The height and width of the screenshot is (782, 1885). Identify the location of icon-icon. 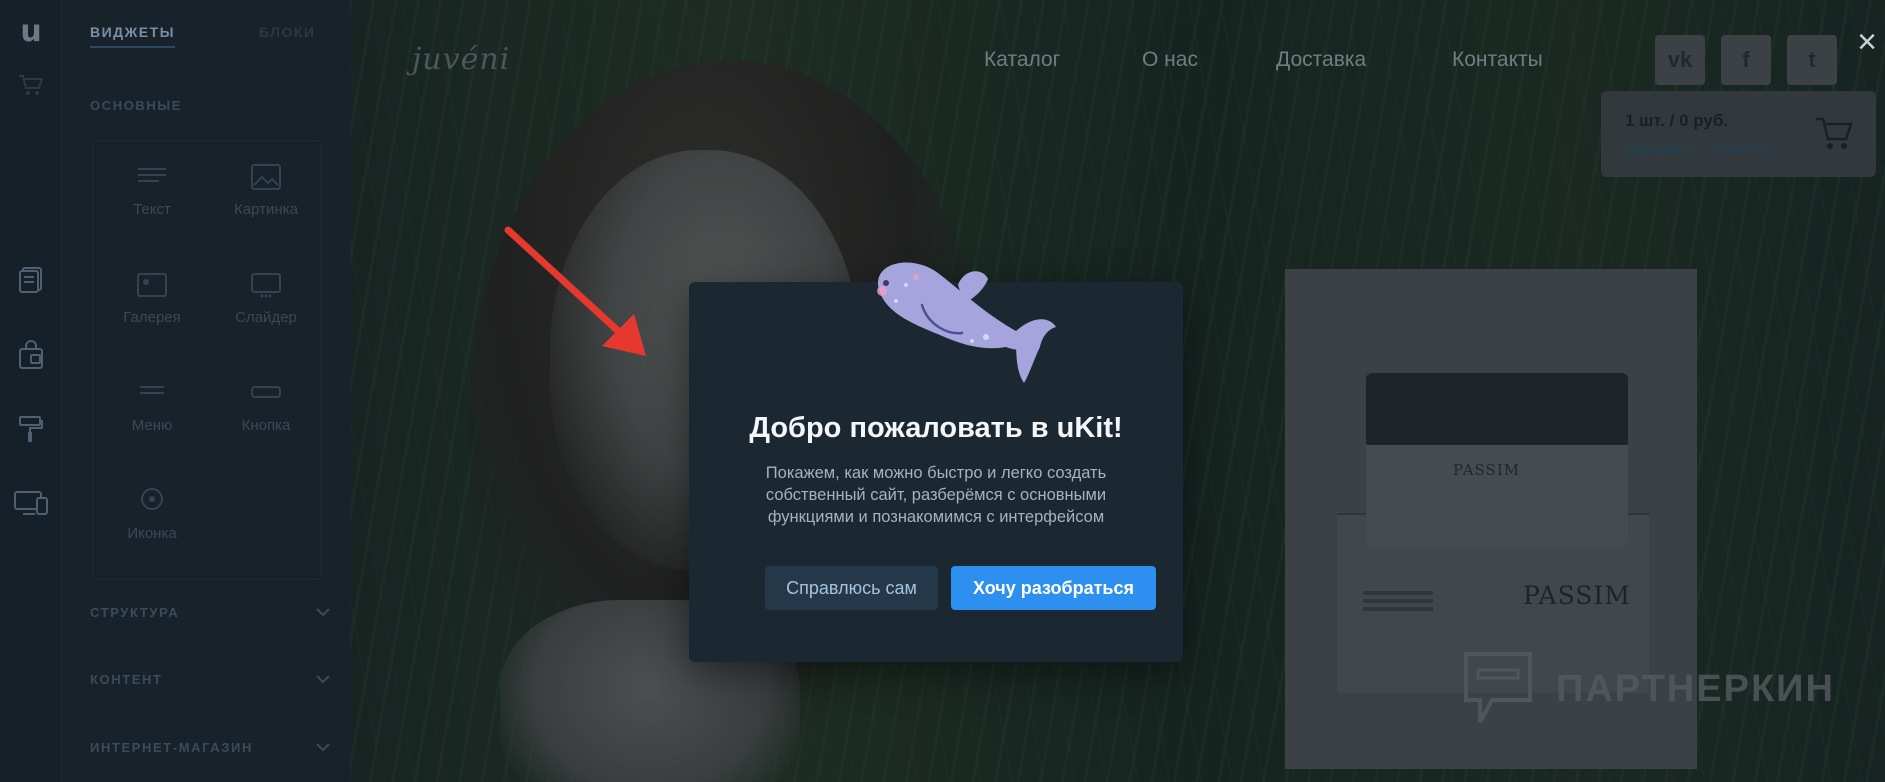
(152, 499).